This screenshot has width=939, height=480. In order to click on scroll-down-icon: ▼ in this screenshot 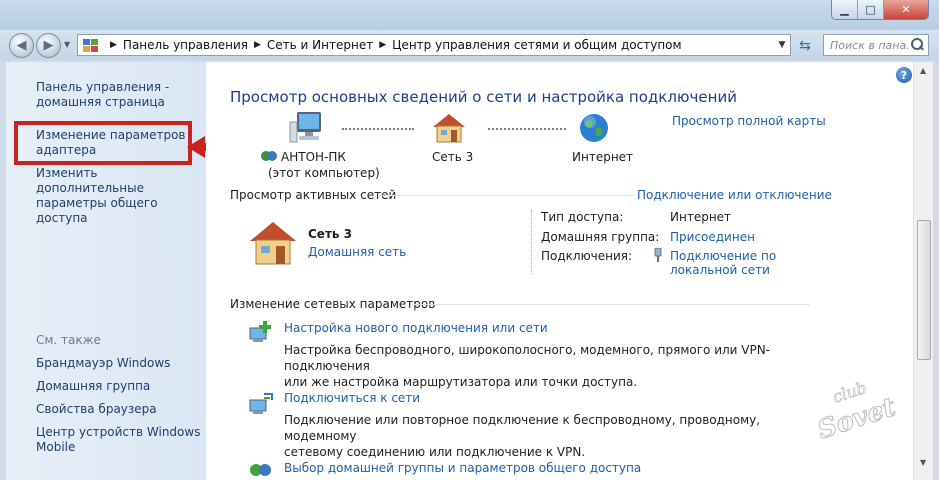, I will do `click(923, 462)`.